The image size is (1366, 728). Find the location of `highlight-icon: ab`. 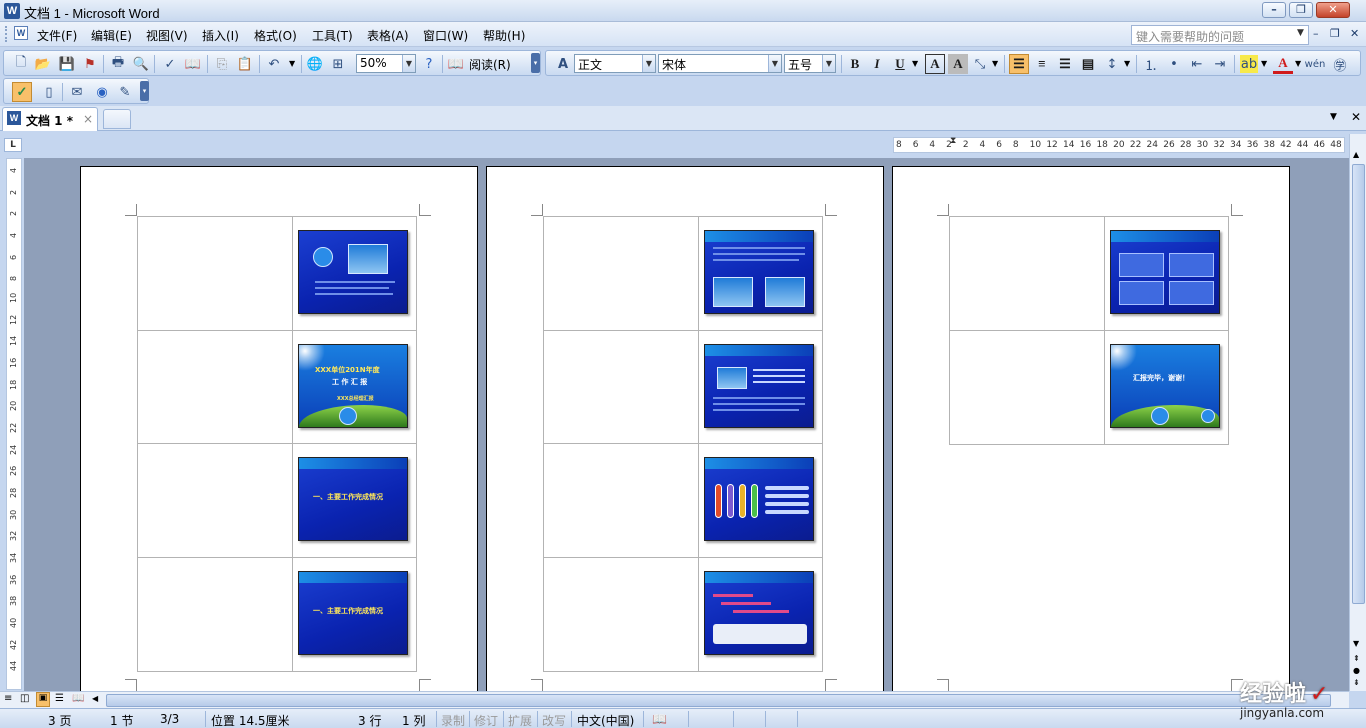

highlight-icon: ab is located at coordinates (1249, 64).